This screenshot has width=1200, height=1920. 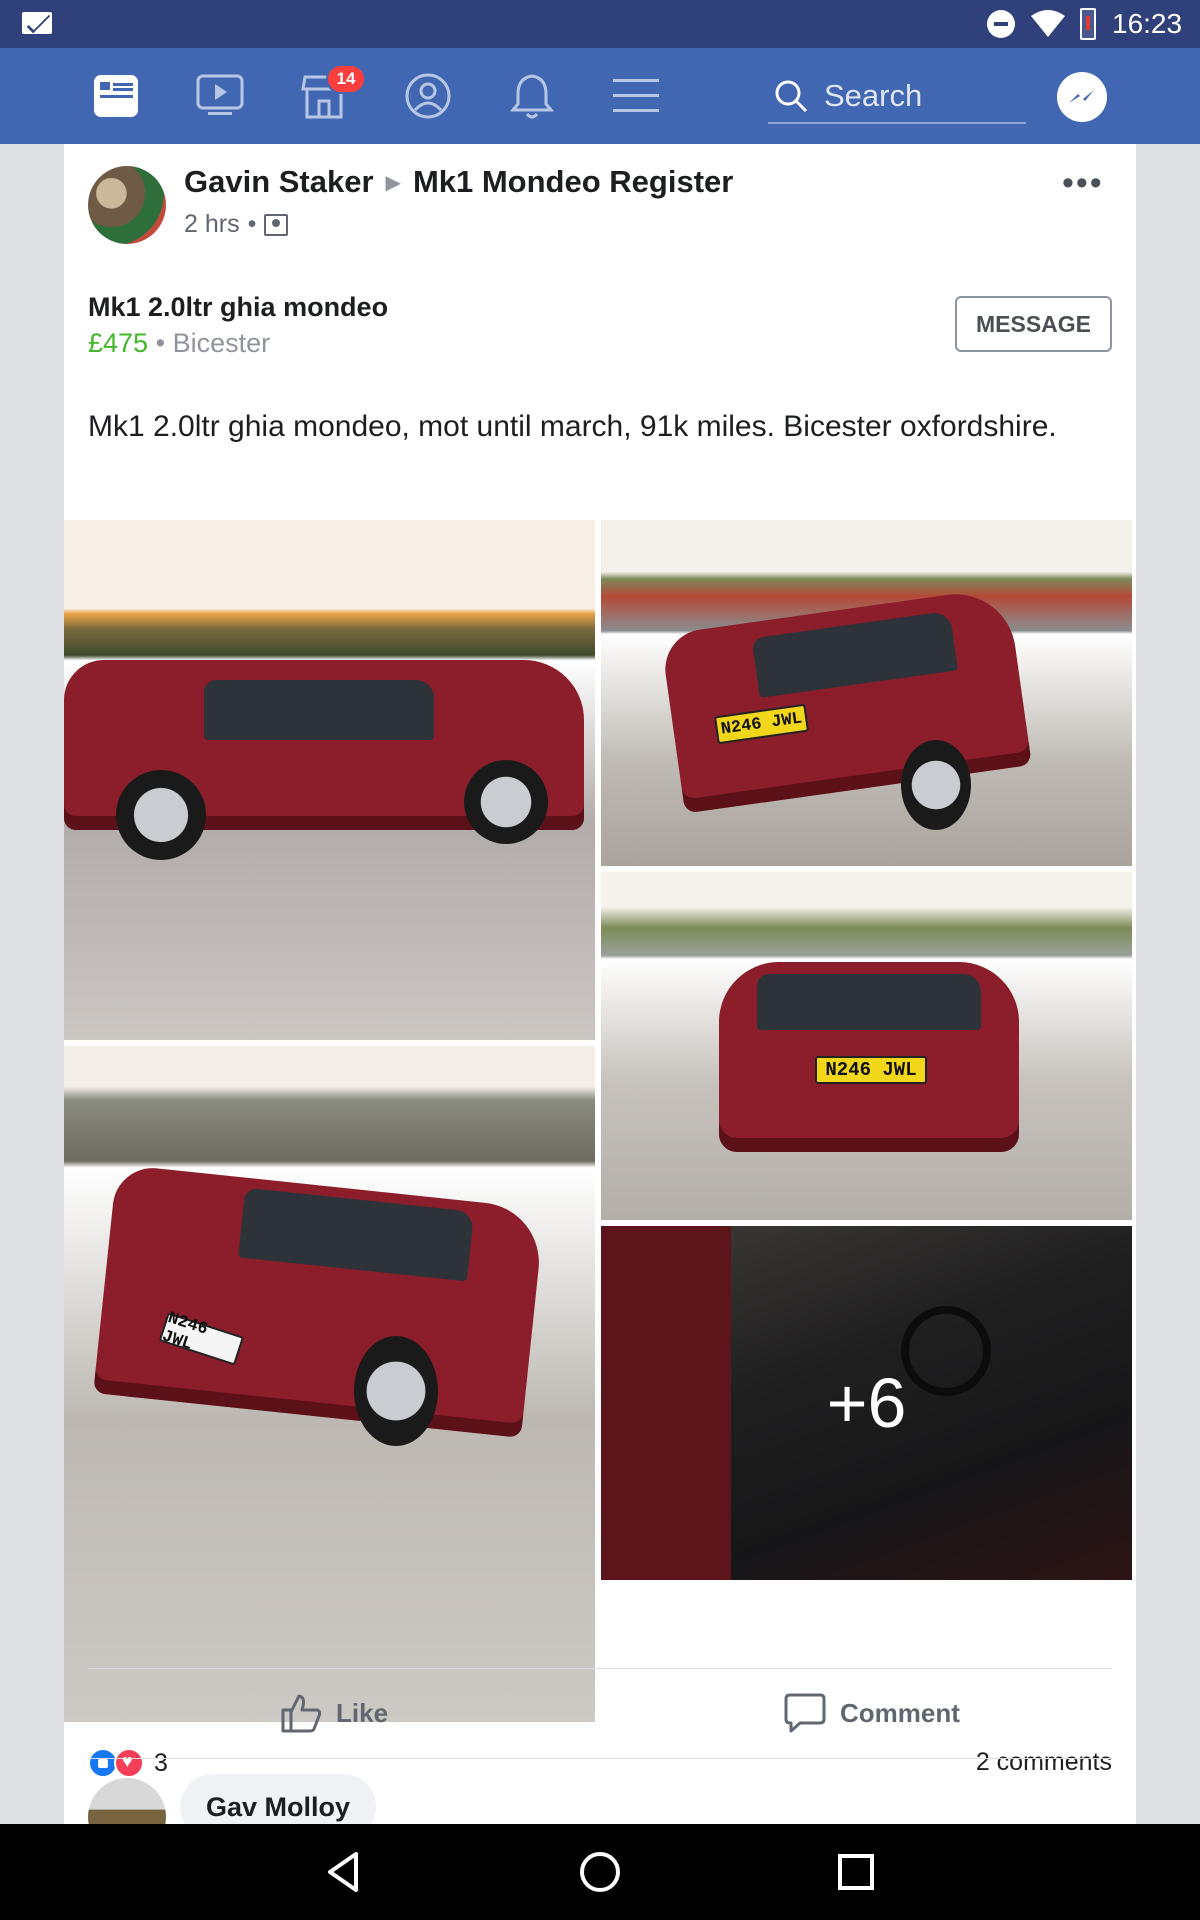 I want to click on post-time: 2 hrs, so click(x=212, y=224).